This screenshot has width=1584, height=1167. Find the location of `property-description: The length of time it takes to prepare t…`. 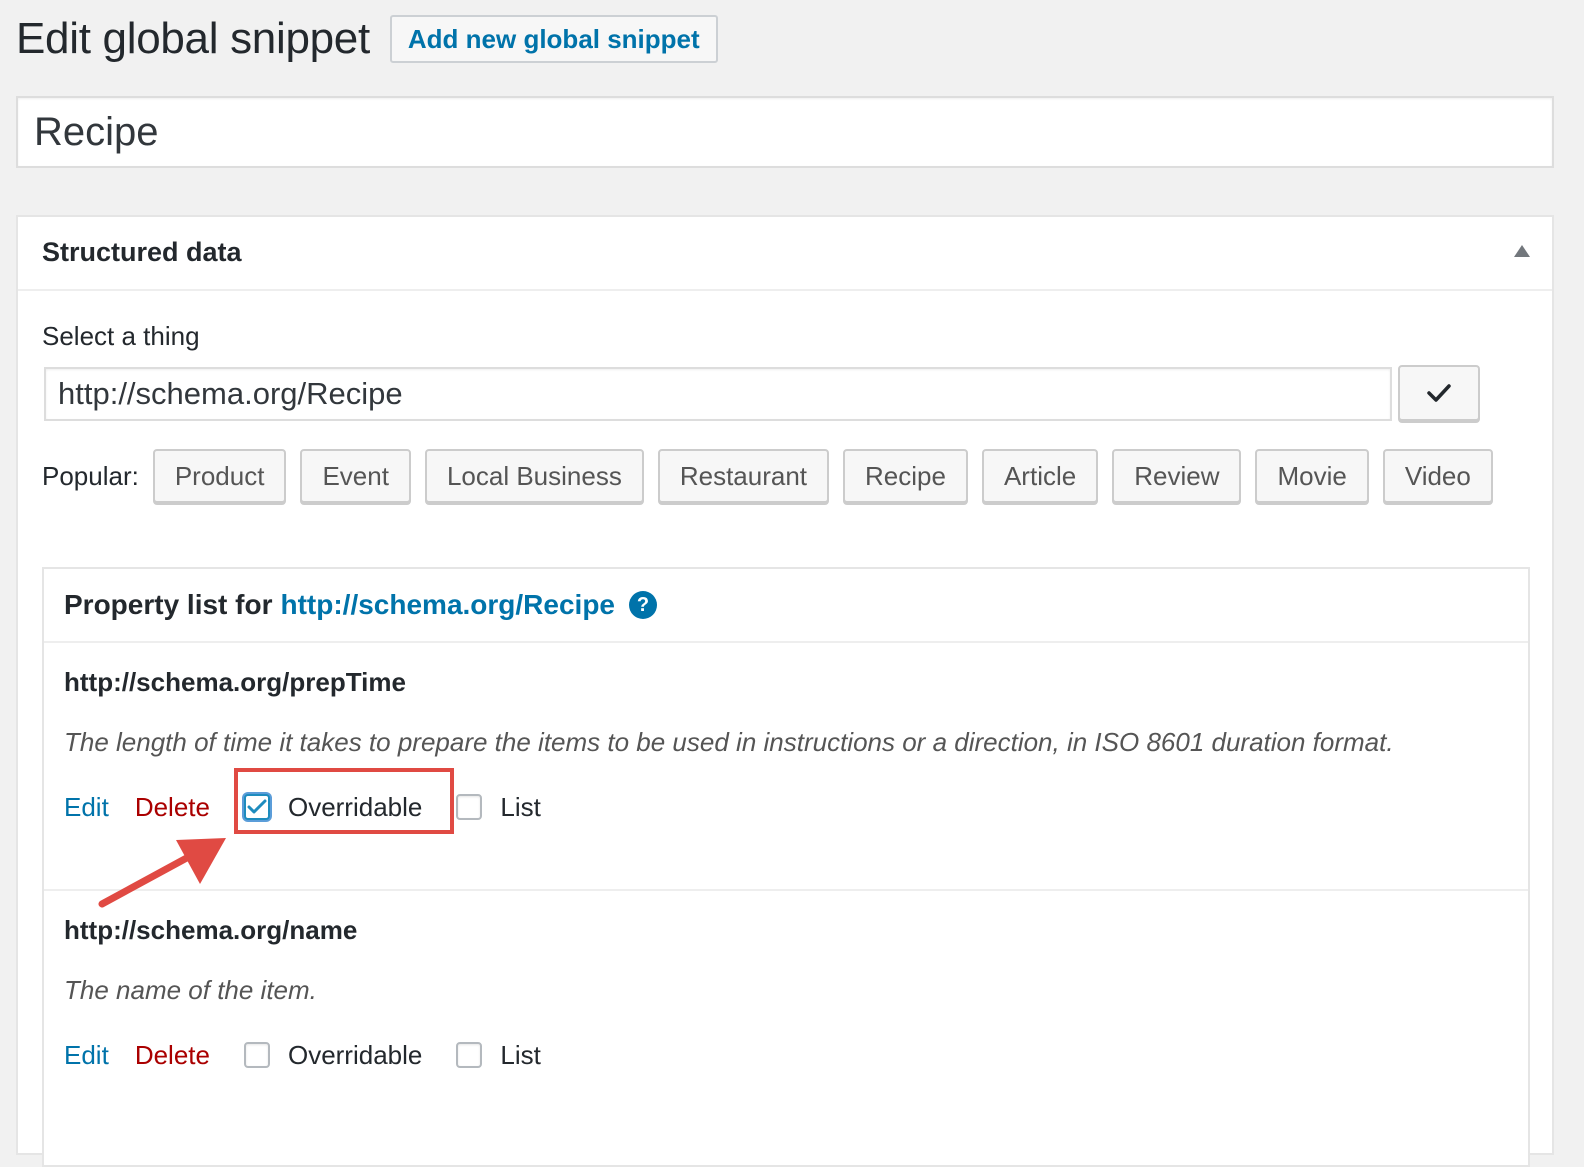

property-description: The length of time it takes to prepare t… is located at coordinates (729, 742).